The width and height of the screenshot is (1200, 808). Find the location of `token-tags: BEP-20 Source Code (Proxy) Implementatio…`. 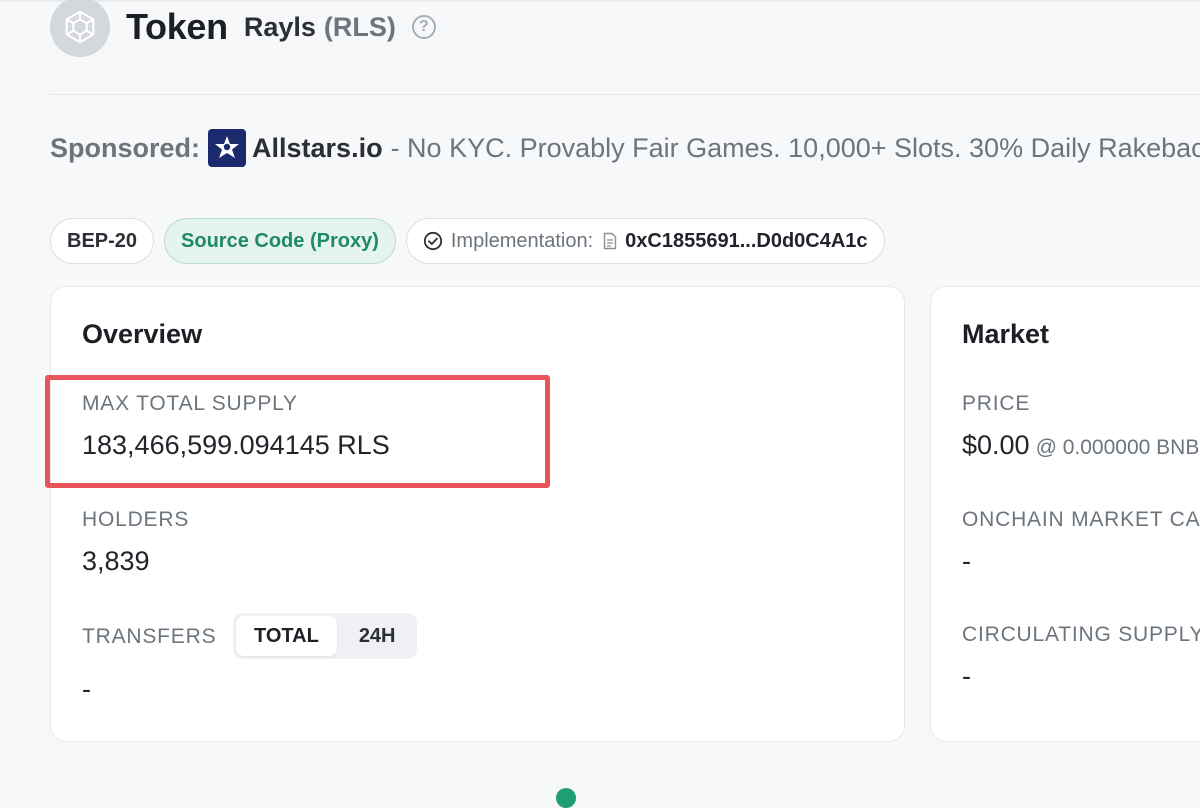

token-tags: BEP-20 Source Code (Proxy) Implementatio… is located at coordinates (467, 241).